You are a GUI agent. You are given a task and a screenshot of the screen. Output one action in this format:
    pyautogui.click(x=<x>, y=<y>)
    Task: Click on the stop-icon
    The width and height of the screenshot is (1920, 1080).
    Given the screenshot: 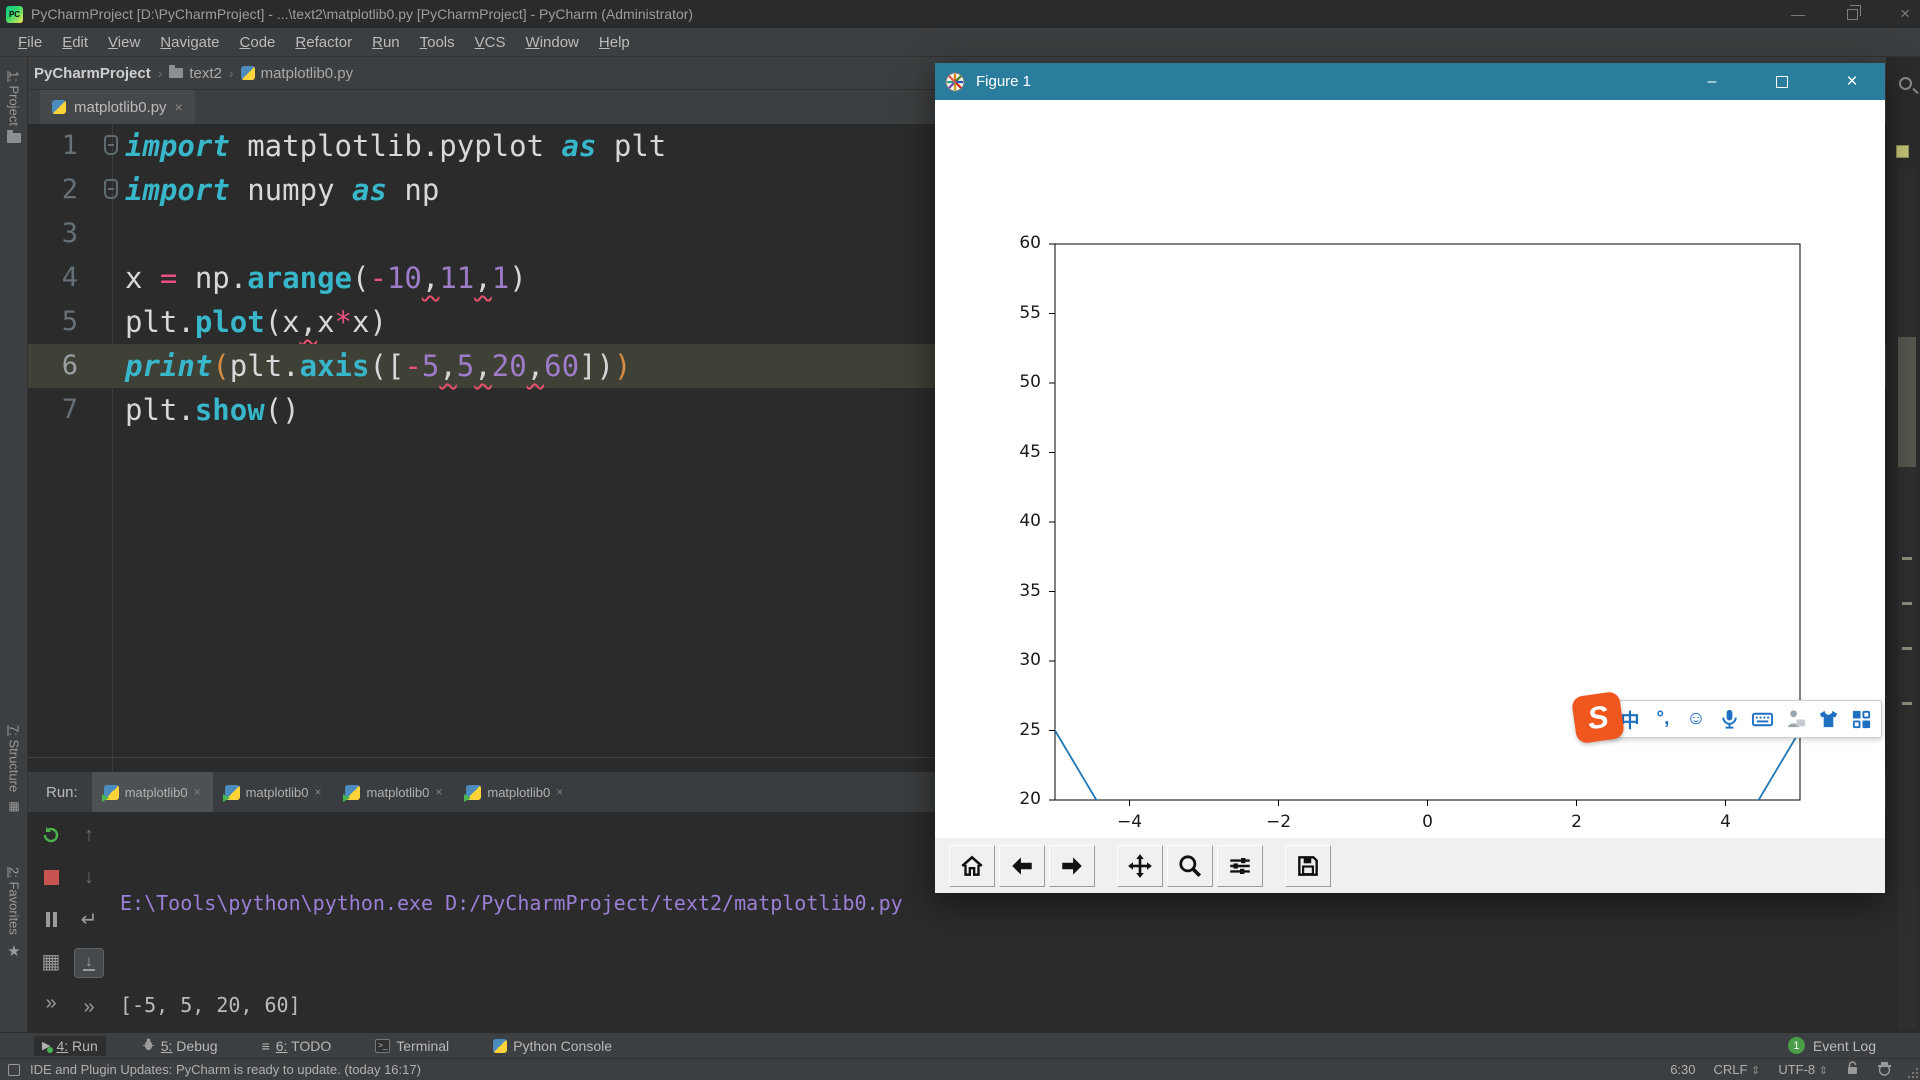 What is the action you would take?
    pyautogui.click(x=51, y=877)
    